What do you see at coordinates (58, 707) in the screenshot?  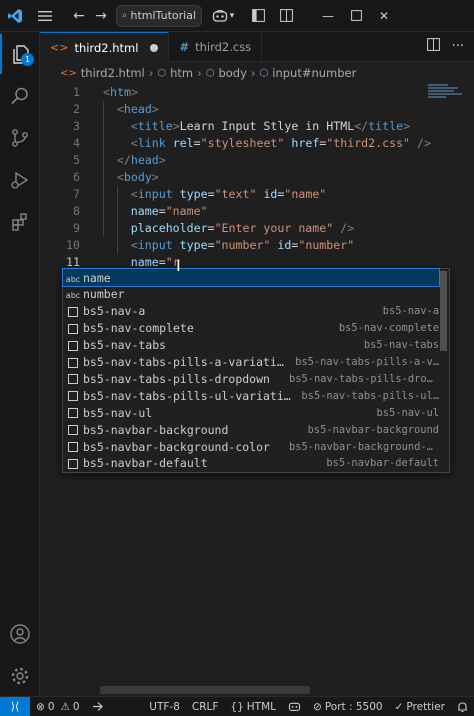 I see `problems-indicator: ⊗ 0 ⚠ 0` at bounding box center [58, 707].